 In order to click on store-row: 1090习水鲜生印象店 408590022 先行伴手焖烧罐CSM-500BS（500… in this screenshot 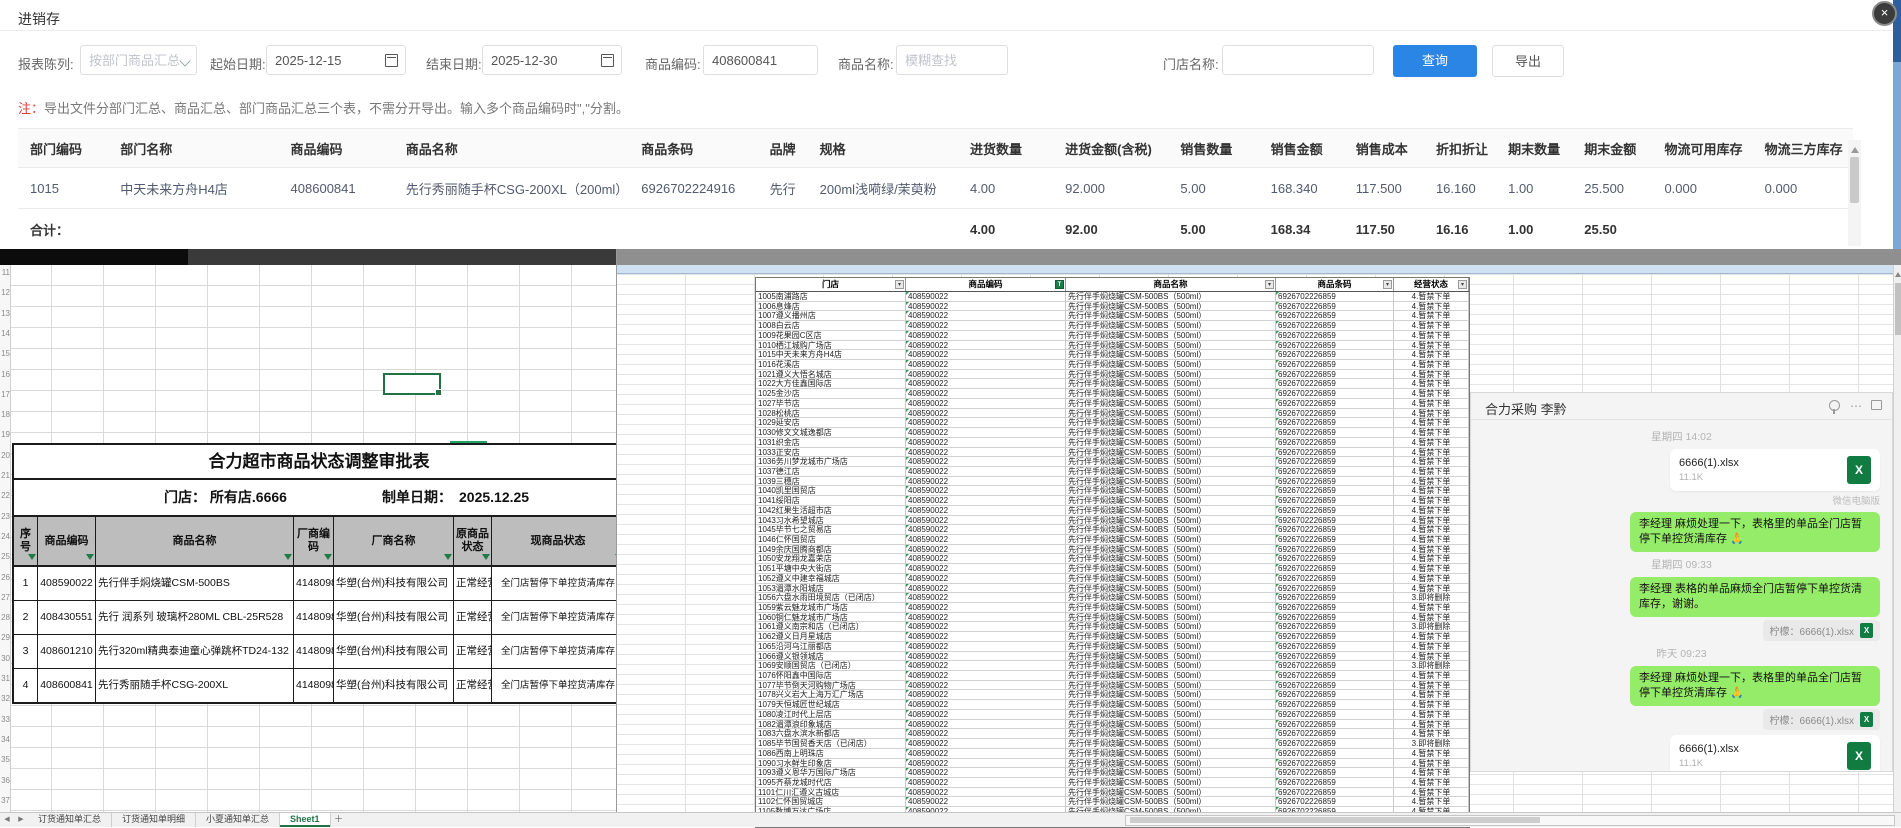, I will do `click(1112, 763)`.